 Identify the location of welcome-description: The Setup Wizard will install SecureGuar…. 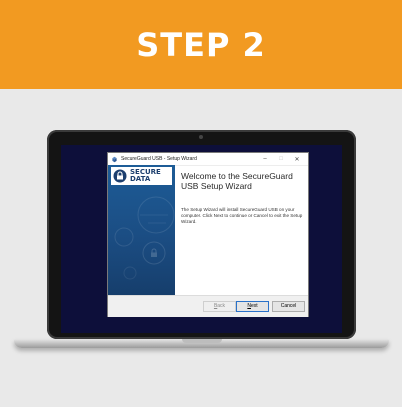
(242, 215).